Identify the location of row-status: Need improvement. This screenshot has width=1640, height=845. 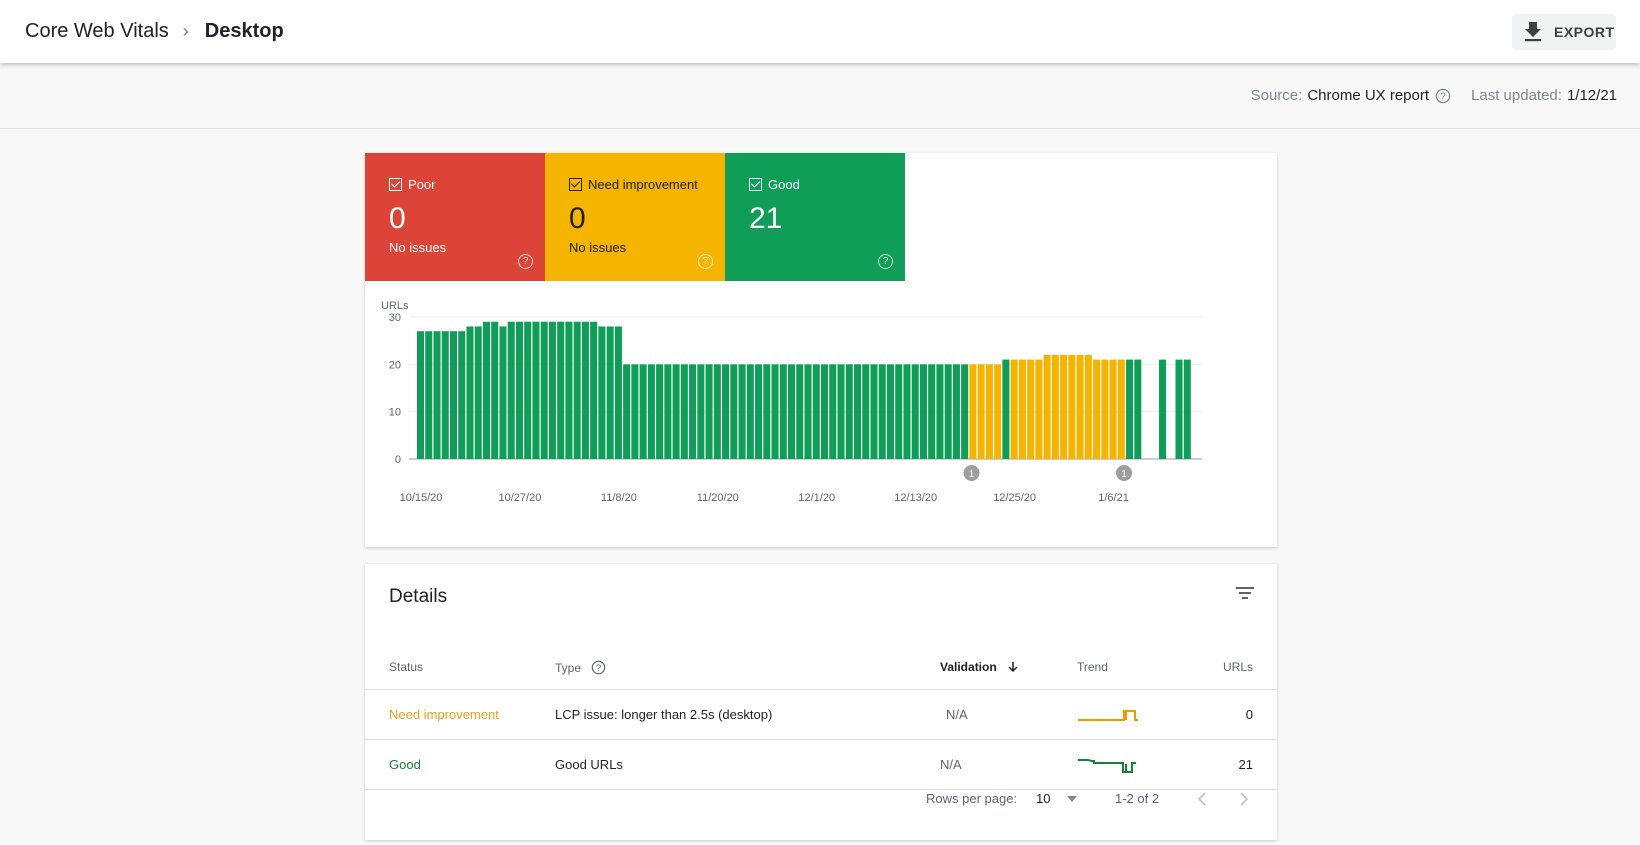
(444, 714).